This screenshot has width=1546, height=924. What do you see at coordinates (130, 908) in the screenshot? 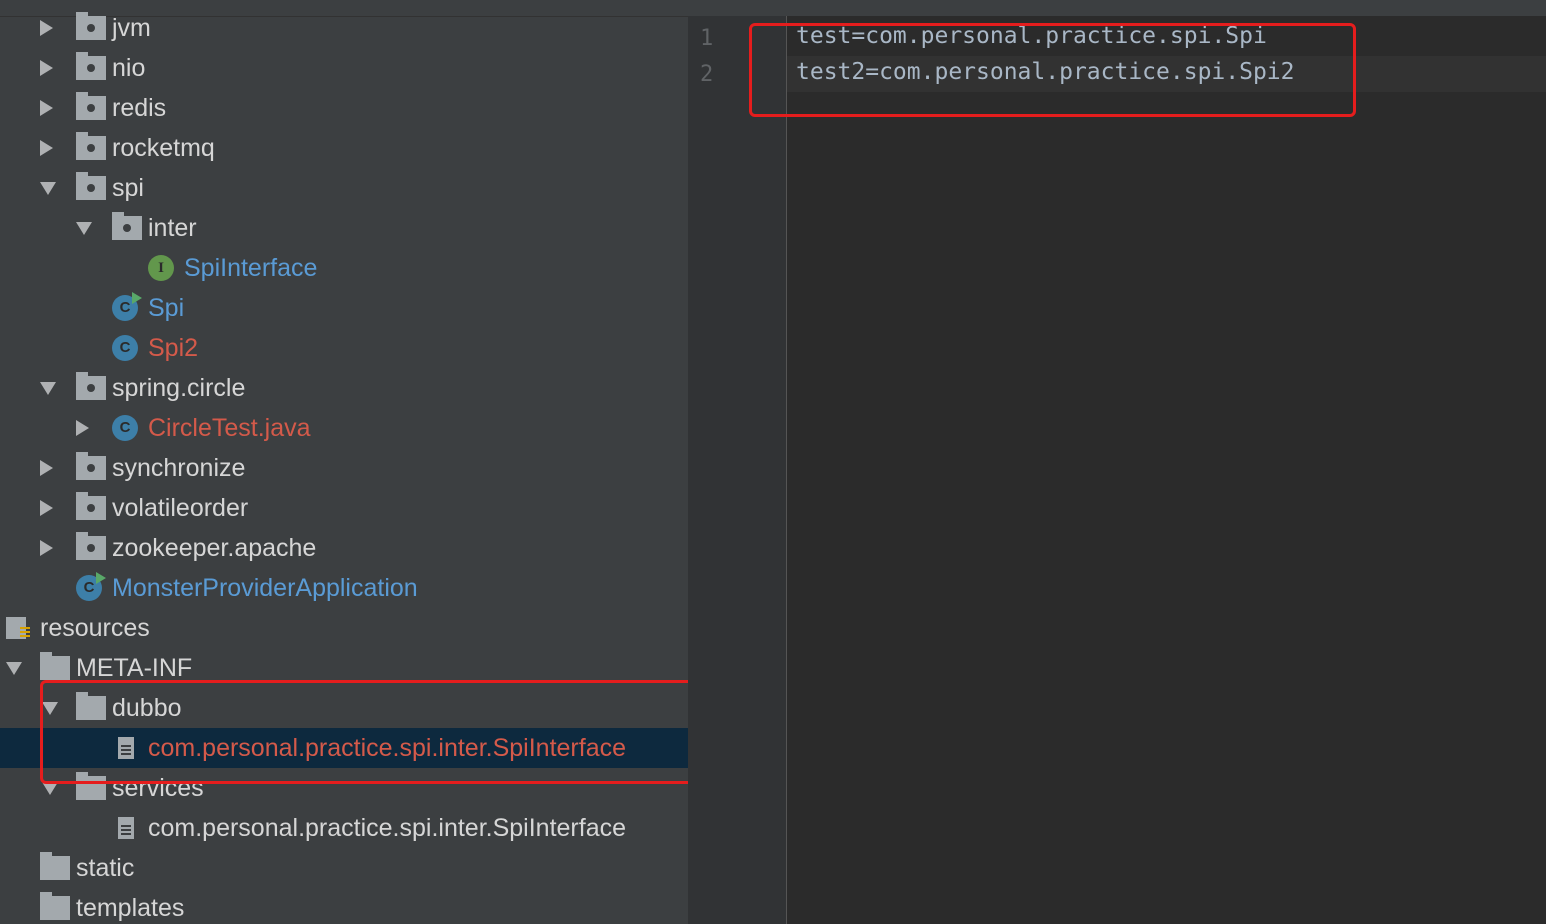
I see `tree-item-label: templates` at bounding box center [130, 908].